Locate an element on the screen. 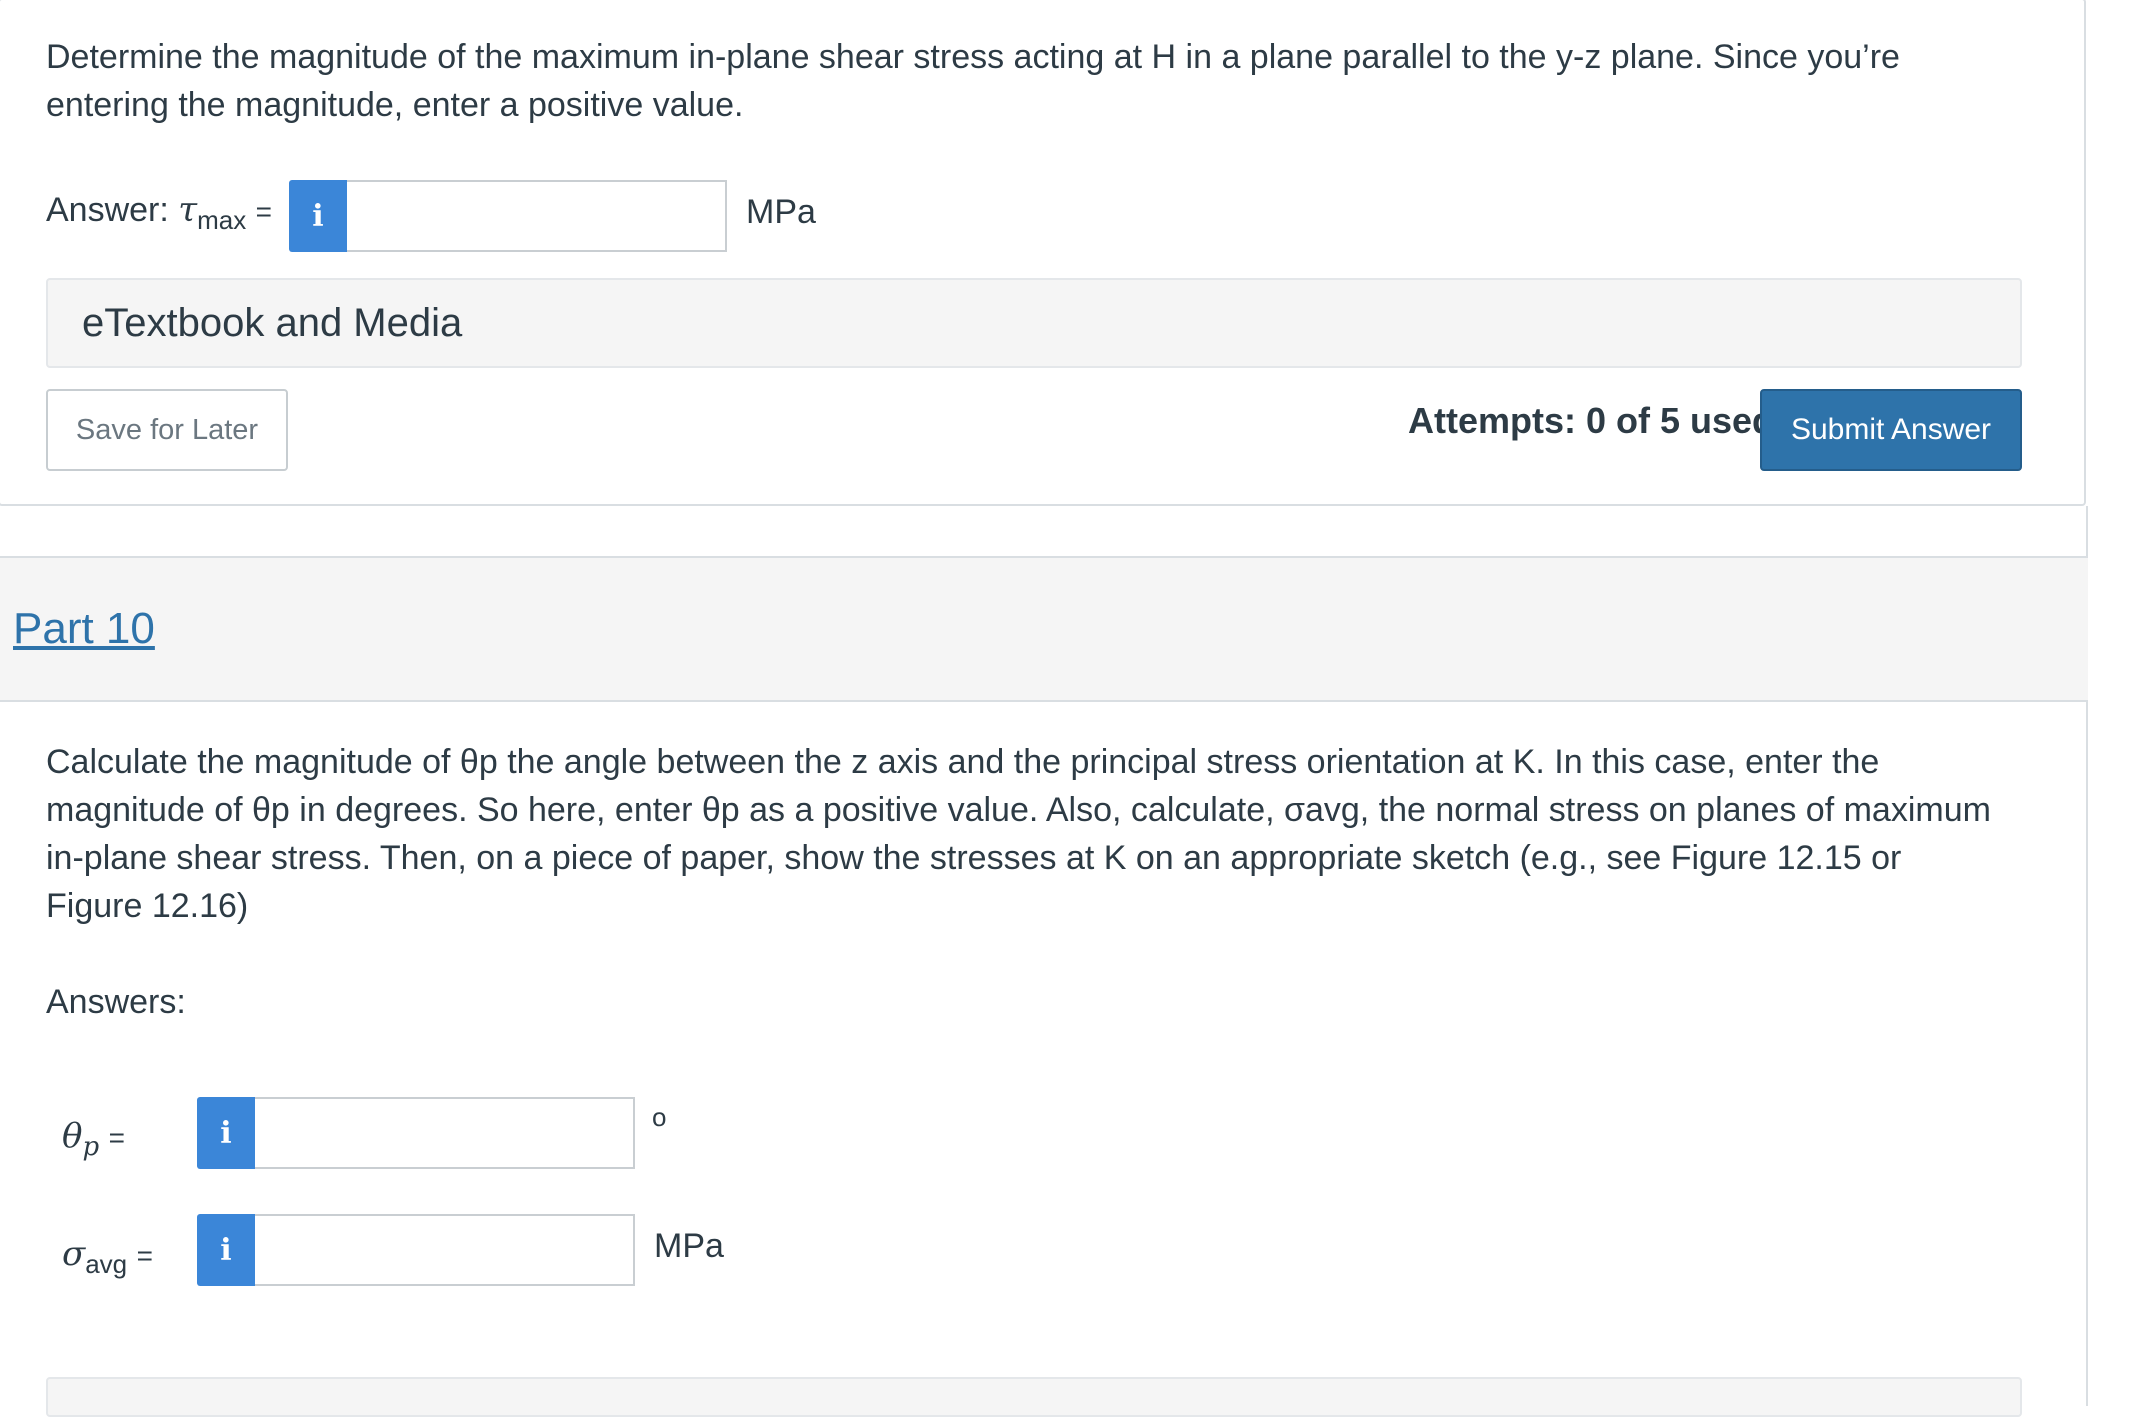 This screenshot has width=2130, height=1417. tau-max-label: Answer: τmax = is located at coordinates (159, 212).